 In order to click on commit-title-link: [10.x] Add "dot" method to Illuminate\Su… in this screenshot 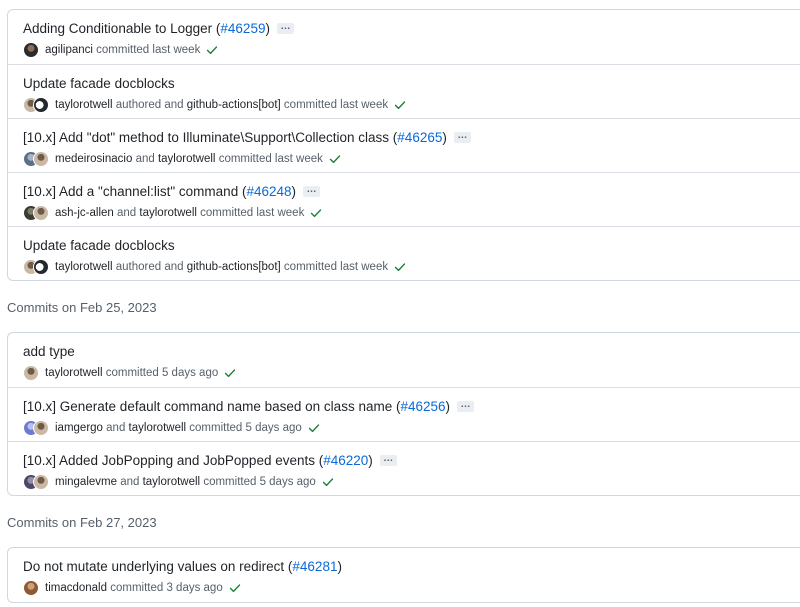, I will do `click(206, 137)`.